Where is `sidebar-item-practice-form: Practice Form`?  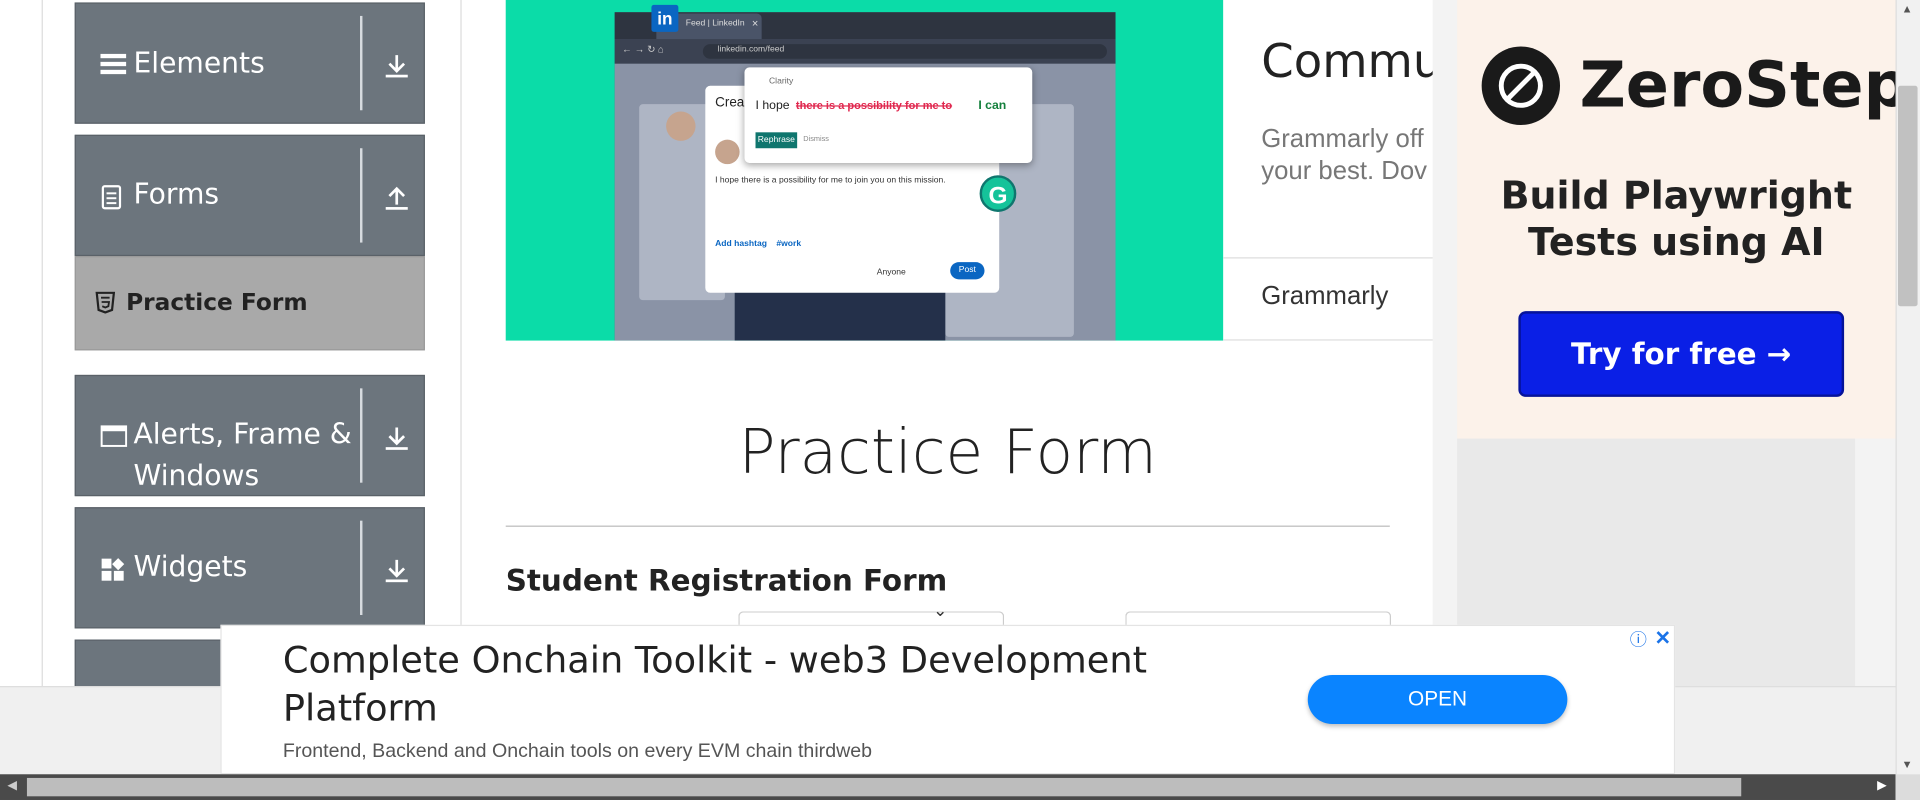 sidebar-item-practice-form: Practice Form is located at coordinates (249, 303).